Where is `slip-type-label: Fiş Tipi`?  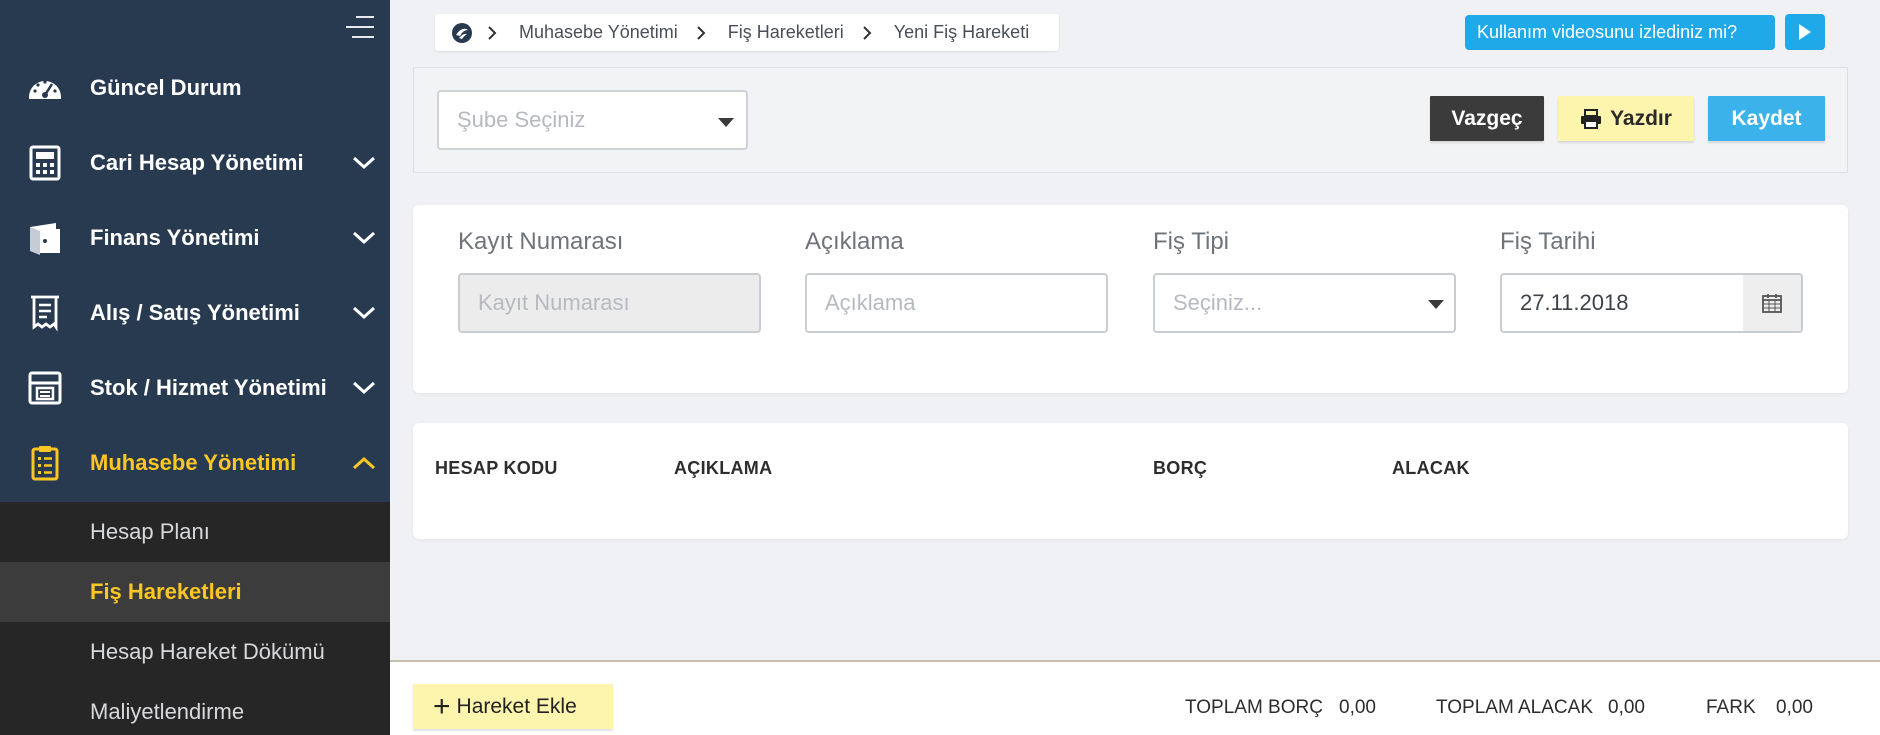 slip-type-label: Fiş Tipi is located at coordinates (1191, 241).